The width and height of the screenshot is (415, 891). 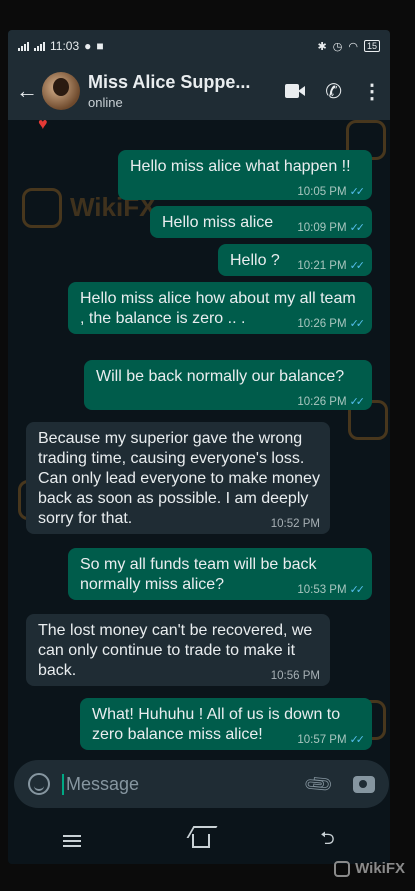 I want to click on attachment-icon: 📎︎, so click(x=319, y=783).